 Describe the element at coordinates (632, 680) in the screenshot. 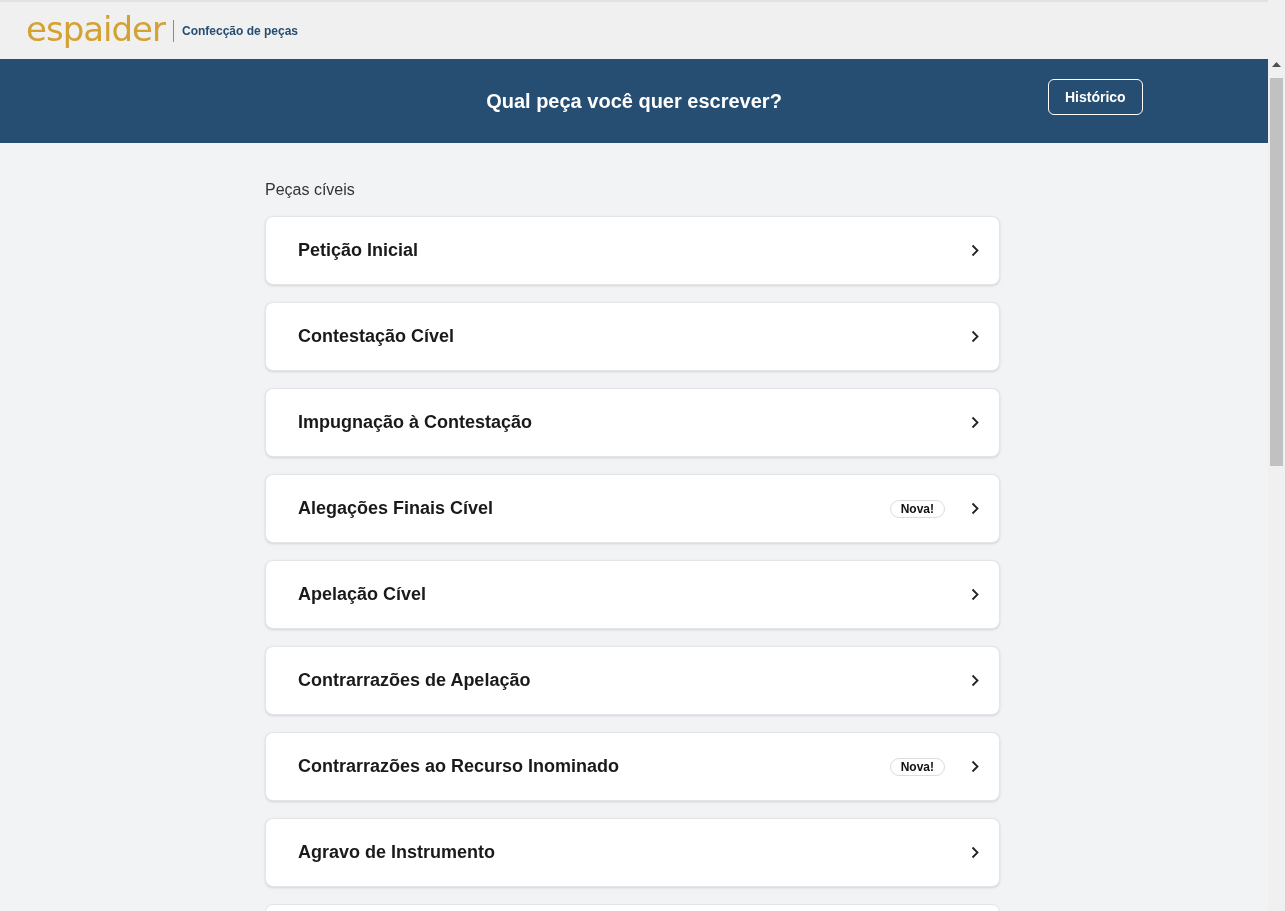

I see `list-item: Contrarrazões de Apelação` at that location.